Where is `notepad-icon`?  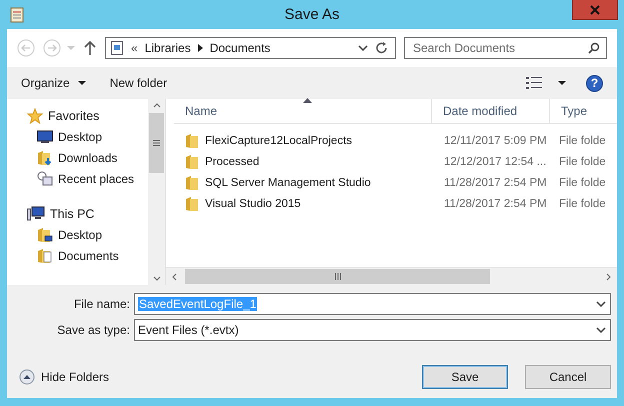 notepad-icon is located at coordinates (17, 14).